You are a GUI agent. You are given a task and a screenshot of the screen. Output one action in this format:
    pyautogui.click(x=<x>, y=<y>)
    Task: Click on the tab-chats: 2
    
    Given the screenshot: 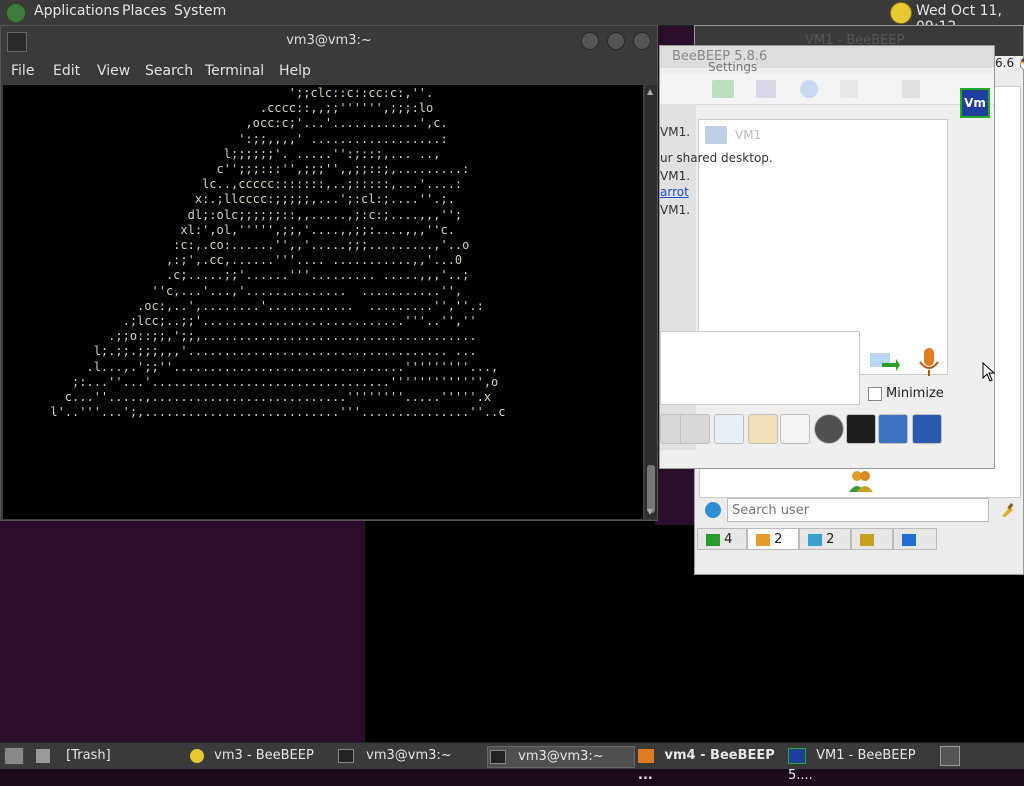 What is the action you would take?
    pyautogui.click(x=825, y=539)
    